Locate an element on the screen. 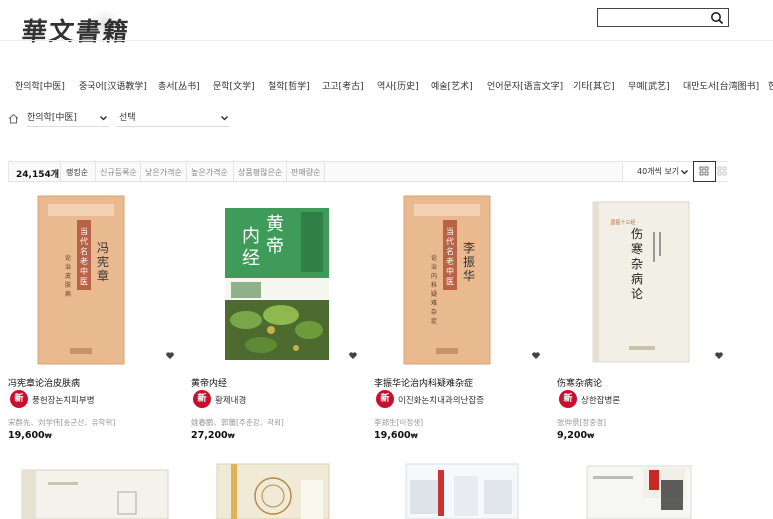 This screenshot has width=773, height=519. items-per-page-select: 40개씩 보기 is located at coordinates (657, 171).